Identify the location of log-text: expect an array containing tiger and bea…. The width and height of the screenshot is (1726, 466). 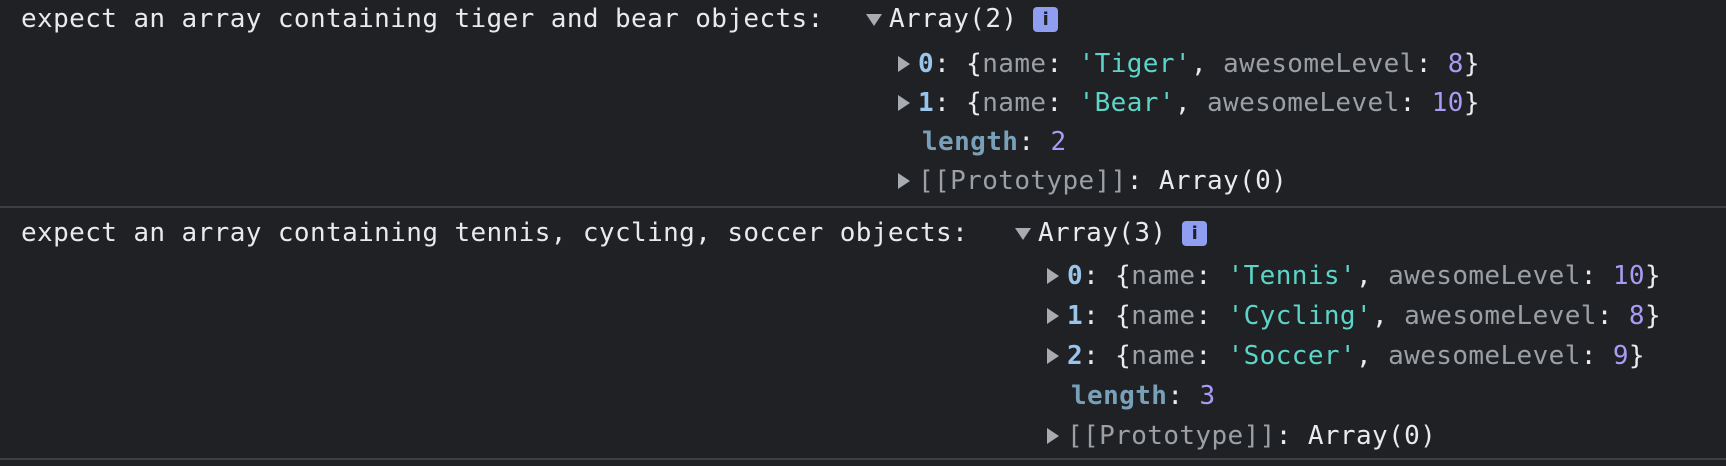
(422, 19).